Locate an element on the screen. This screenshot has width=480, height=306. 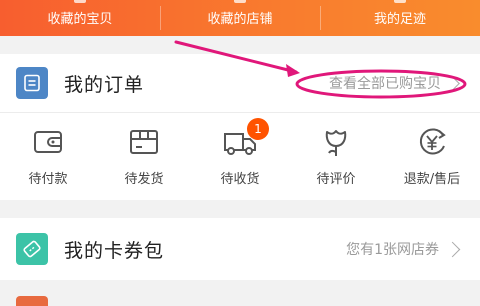
top-tab-bar: 收藏的宝贝 收藏的店铺 我的足迹 is located at coordinates (240, 18).